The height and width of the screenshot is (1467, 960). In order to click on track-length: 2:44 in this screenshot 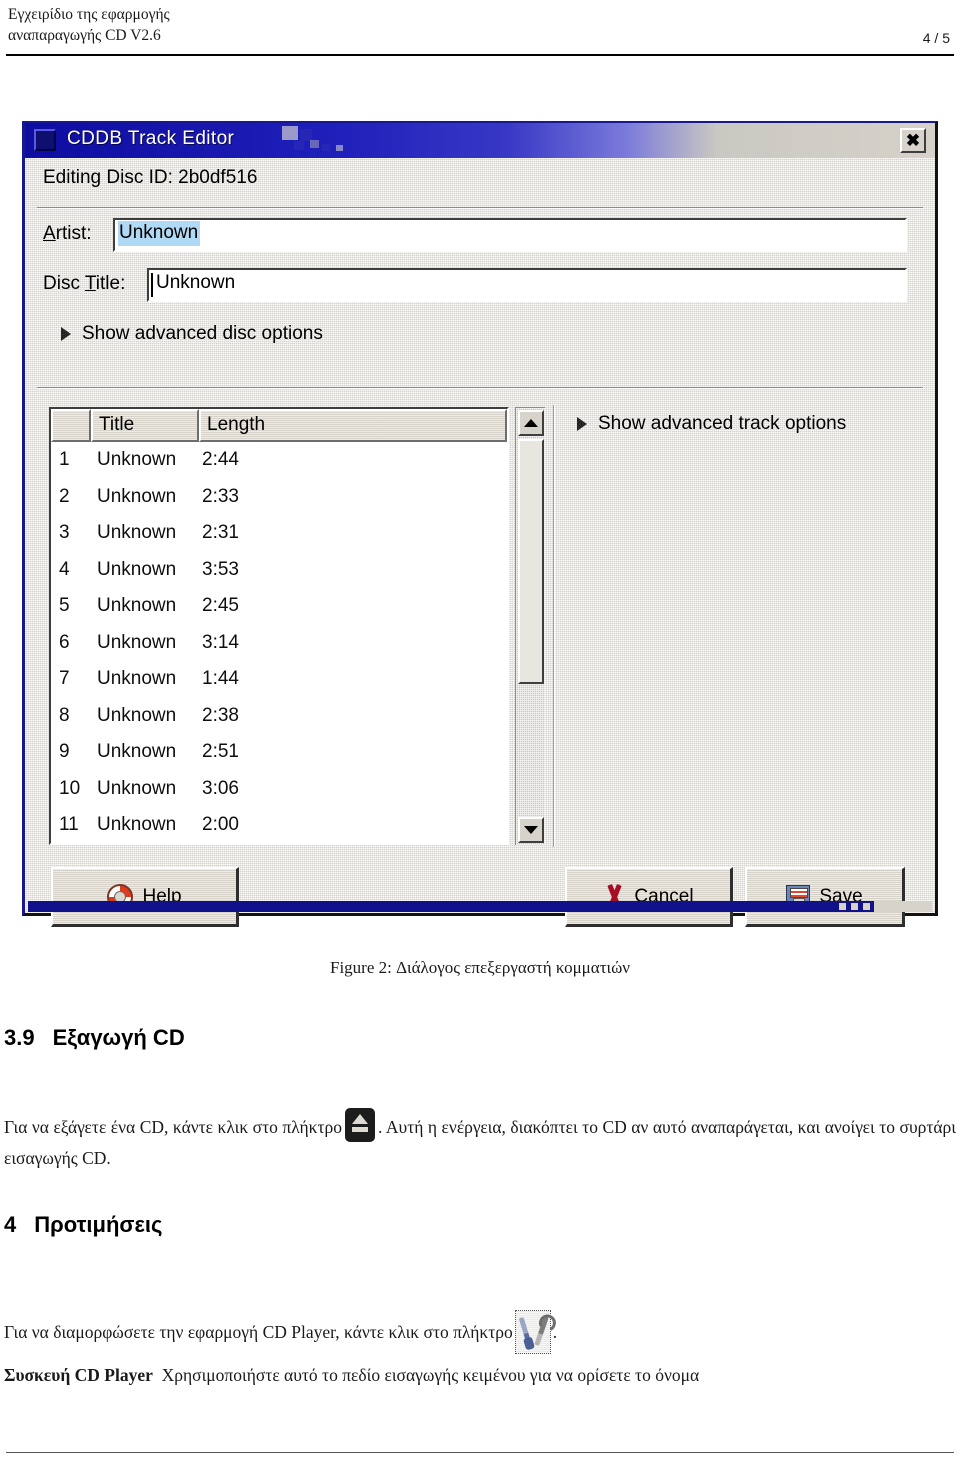, I will do `click(220, 460)`.